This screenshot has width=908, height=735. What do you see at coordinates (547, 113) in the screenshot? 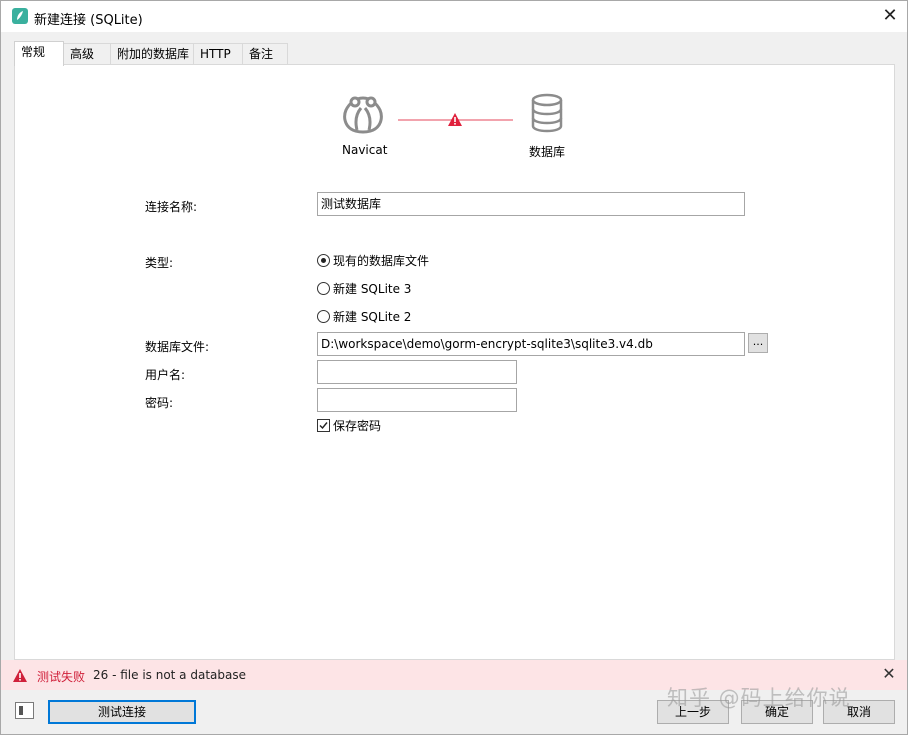
I see `database-icon` at bounding box center [547, 113].